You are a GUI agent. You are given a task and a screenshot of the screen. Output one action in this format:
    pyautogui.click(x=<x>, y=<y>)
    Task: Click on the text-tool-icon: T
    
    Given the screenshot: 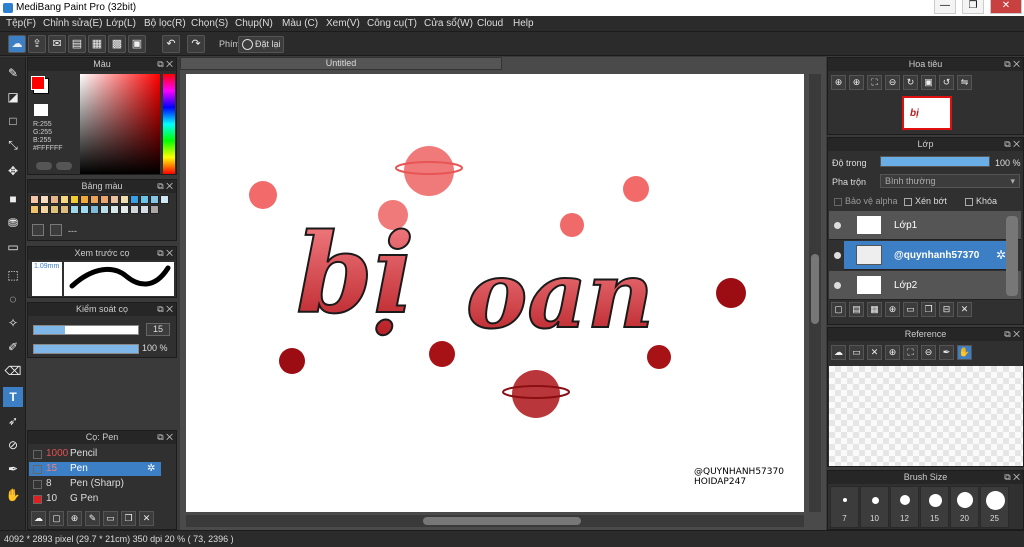 What is the action you would take?
    pyautogui.click(x=13, y=397)
    